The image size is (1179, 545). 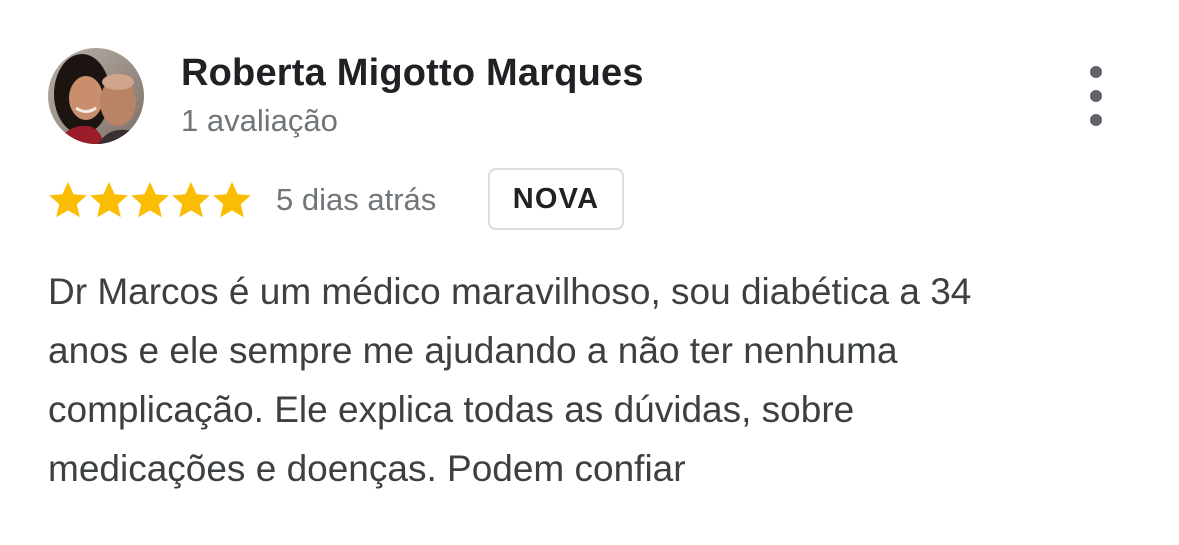 I want to click on rating-row: 5 dias atrás NOVA, so click(x=398, y=200).